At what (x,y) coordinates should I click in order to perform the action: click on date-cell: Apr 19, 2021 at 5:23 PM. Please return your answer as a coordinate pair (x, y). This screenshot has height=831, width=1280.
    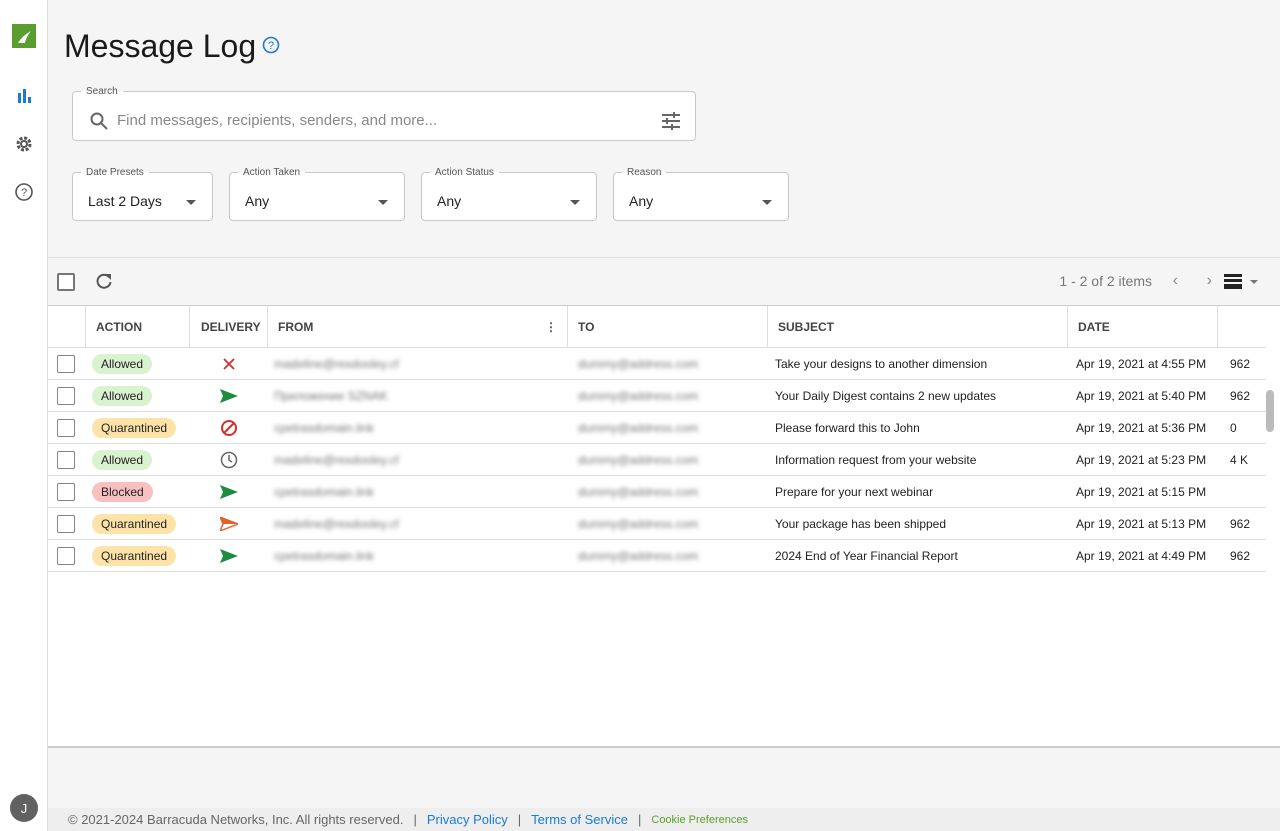
    Looking at the image, I should click on (1141, 459).